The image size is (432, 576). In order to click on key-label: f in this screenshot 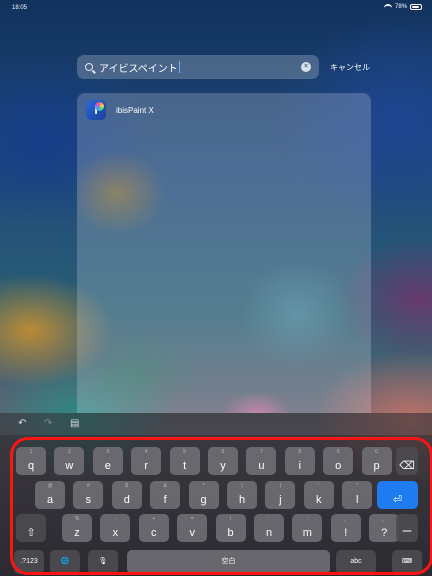, I will do `click(165, 500)`.